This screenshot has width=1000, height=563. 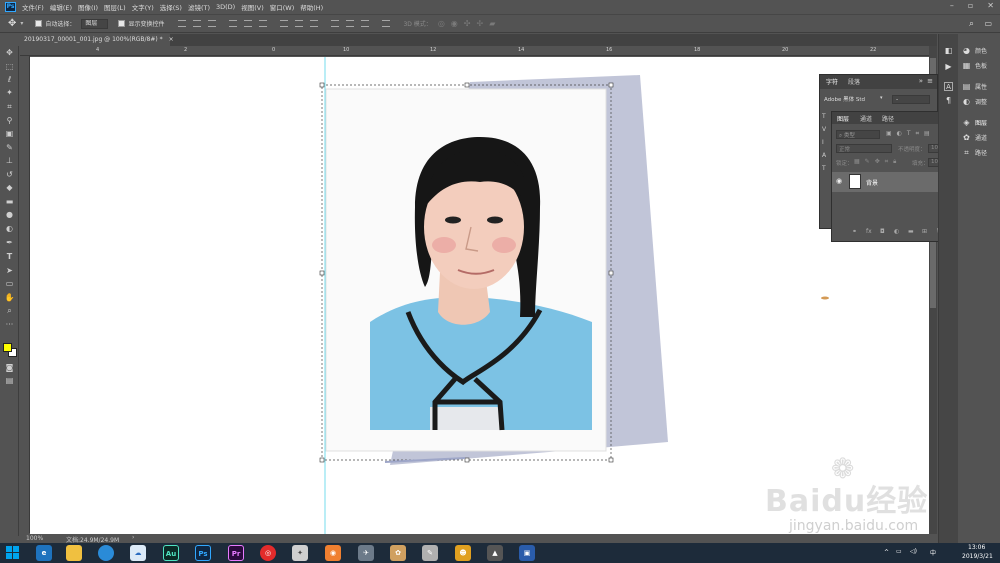 I want to click on blend-mode-select: 正常, so click(x=864, y=148).